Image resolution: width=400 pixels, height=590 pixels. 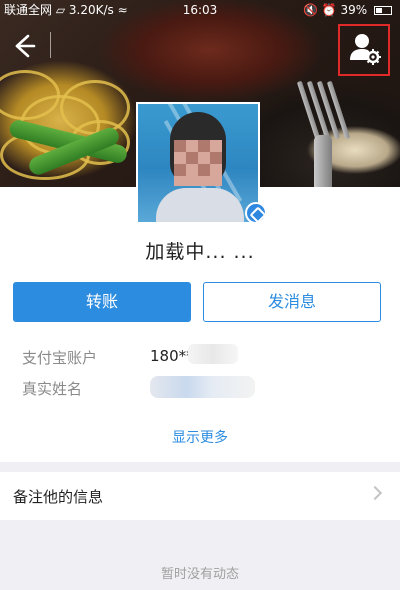 I want to click on mute-icon: 🔇, so click(x=310, y=10).